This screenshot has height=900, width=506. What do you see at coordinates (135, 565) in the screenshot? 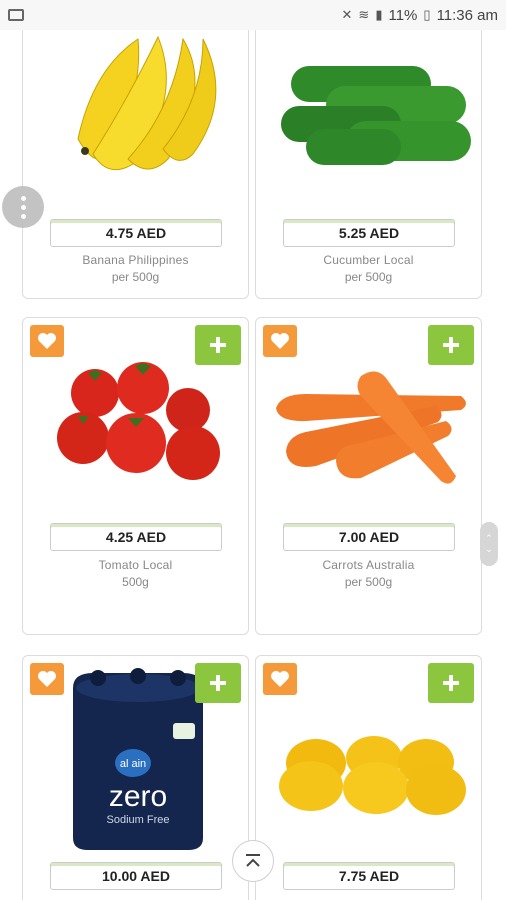
I see `product-name: Tomato Local` at bounding box center [135, 565].